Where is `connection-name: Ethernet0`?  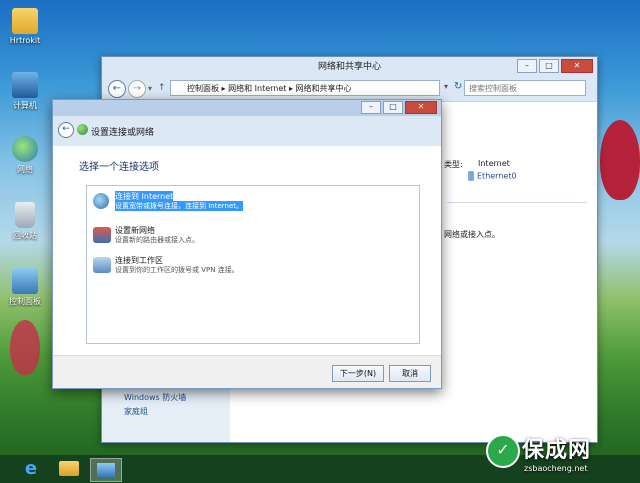 connection-name: Ethernet0 is located at coordinates (497, 176).